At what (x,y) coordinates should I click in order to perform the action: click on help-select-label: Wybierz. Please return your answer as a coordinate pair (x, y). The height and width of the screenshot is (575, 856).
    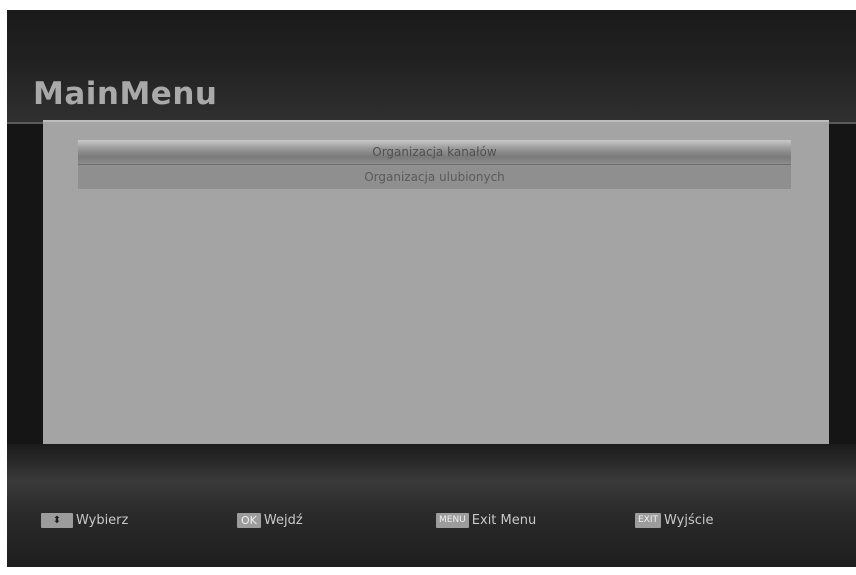
    Looking at the image, I should click on (102, 520).